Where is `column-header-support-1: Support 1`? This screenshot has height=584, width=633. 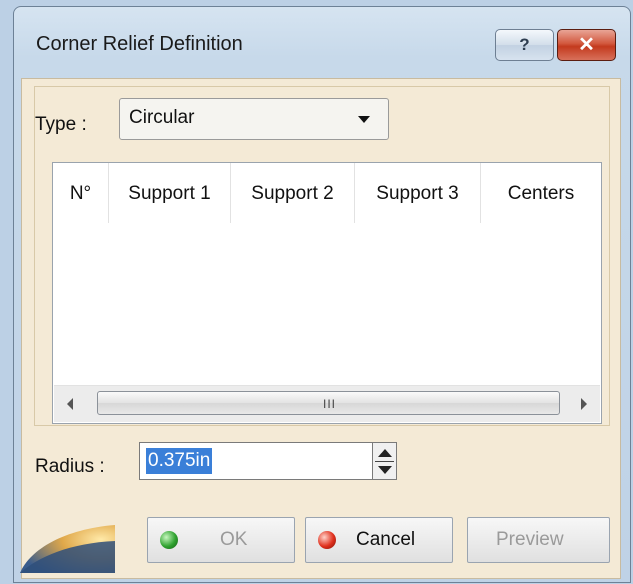 column-header-support-1: Support 1 is located at coordinates (170, 193).